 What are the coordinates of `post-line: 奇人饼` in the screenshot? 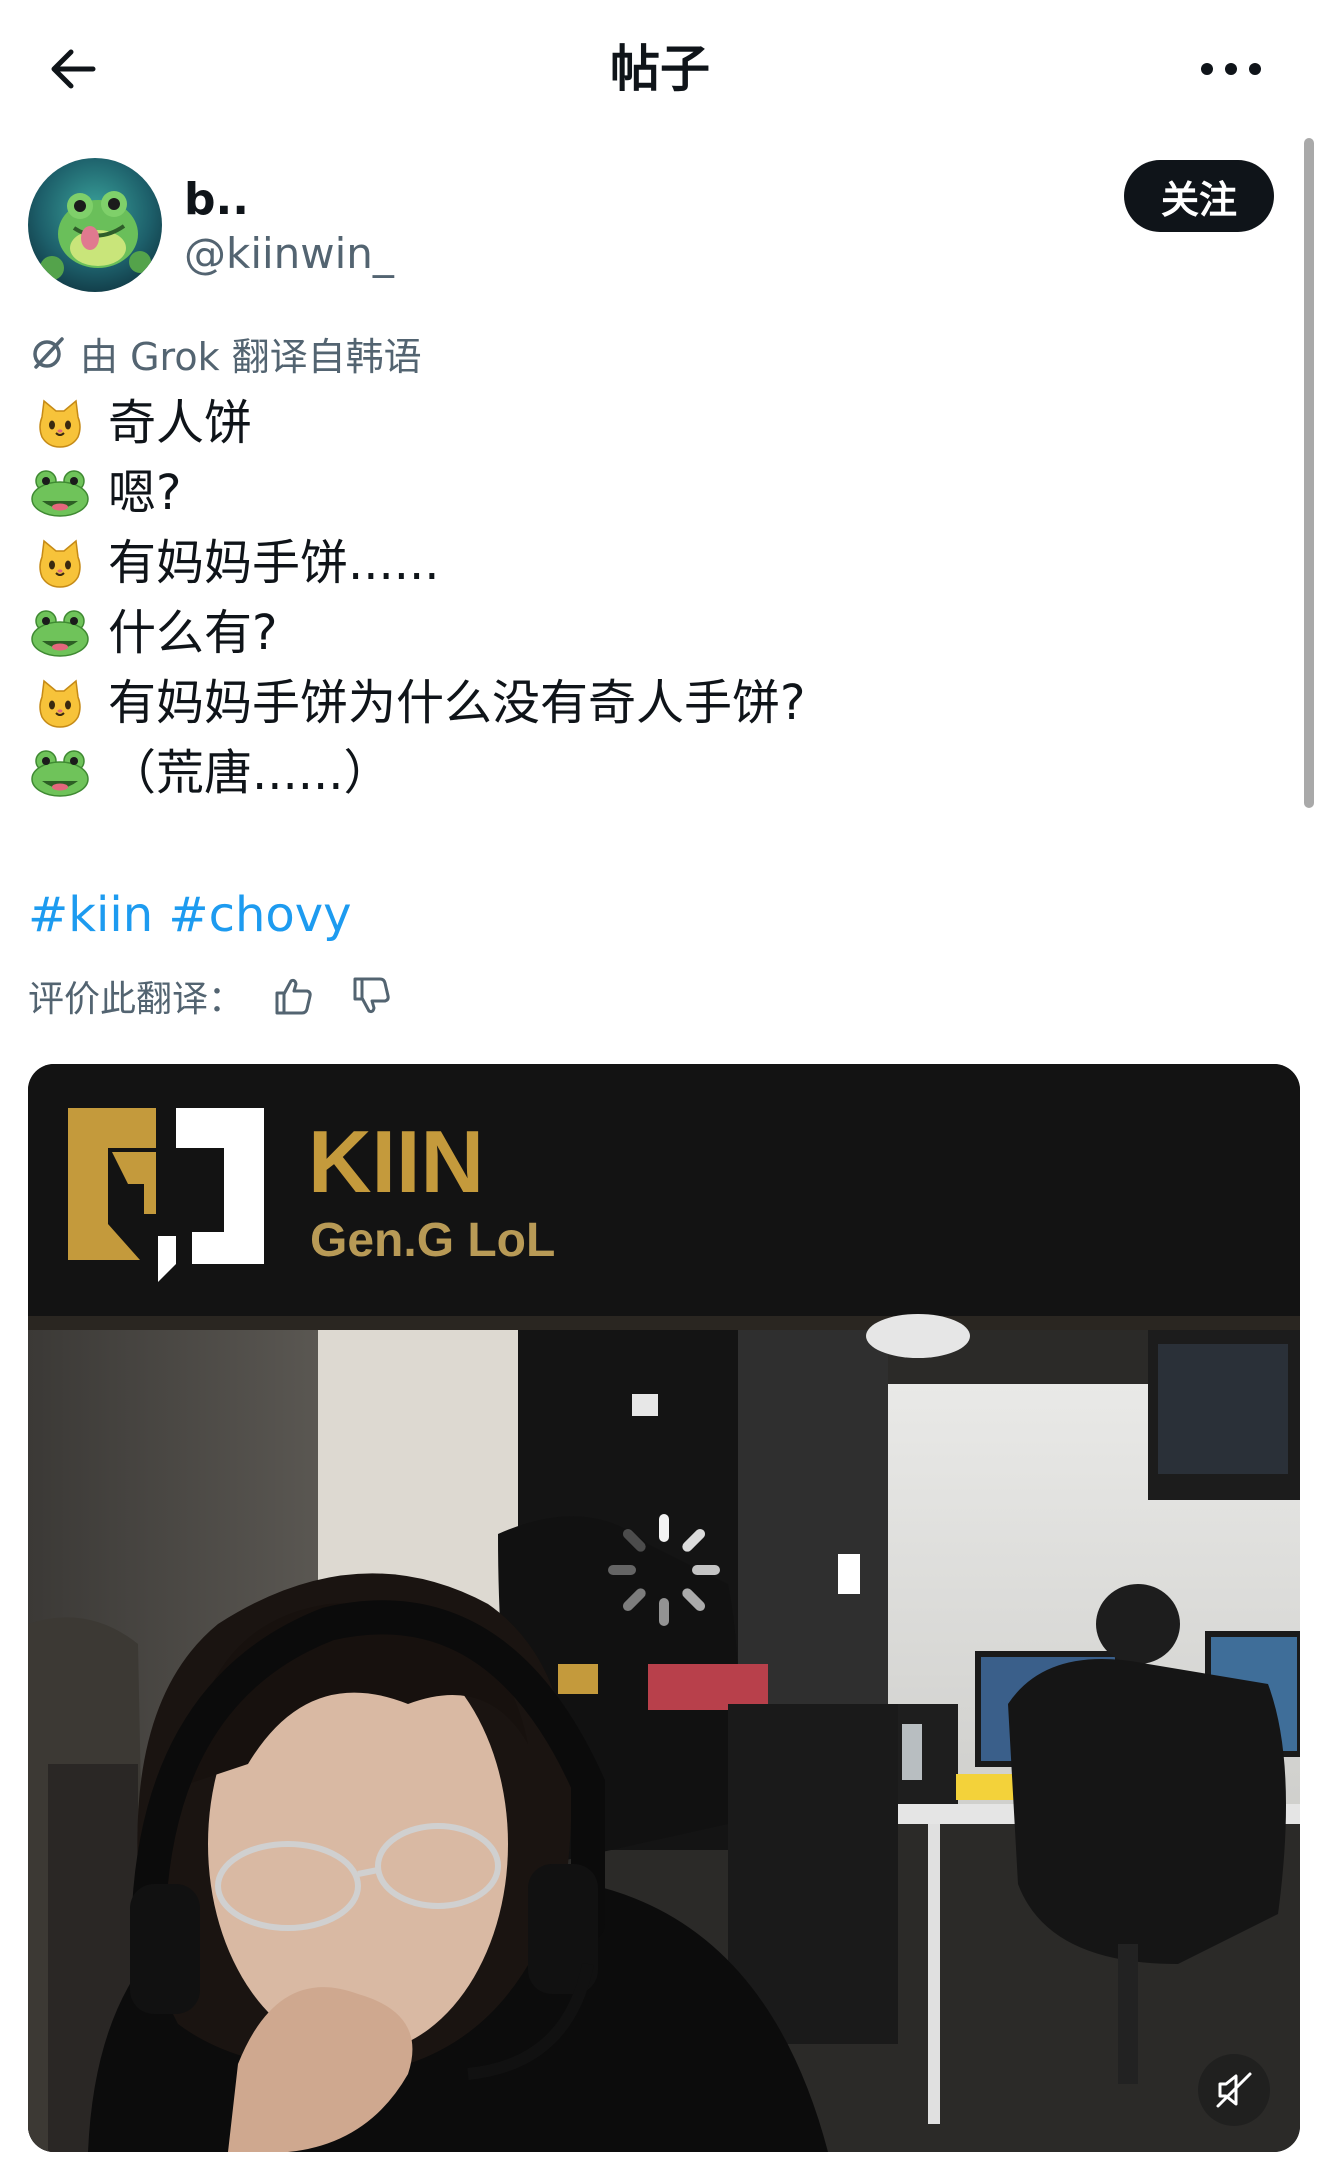 It's located at (628, 423).